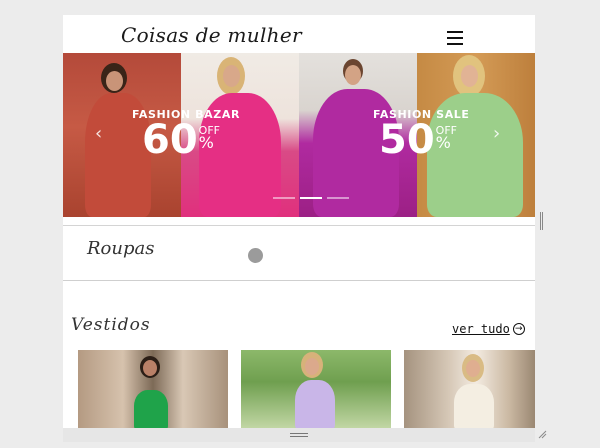  I want to click on hamburger-menu-icon, so click(455, 38).